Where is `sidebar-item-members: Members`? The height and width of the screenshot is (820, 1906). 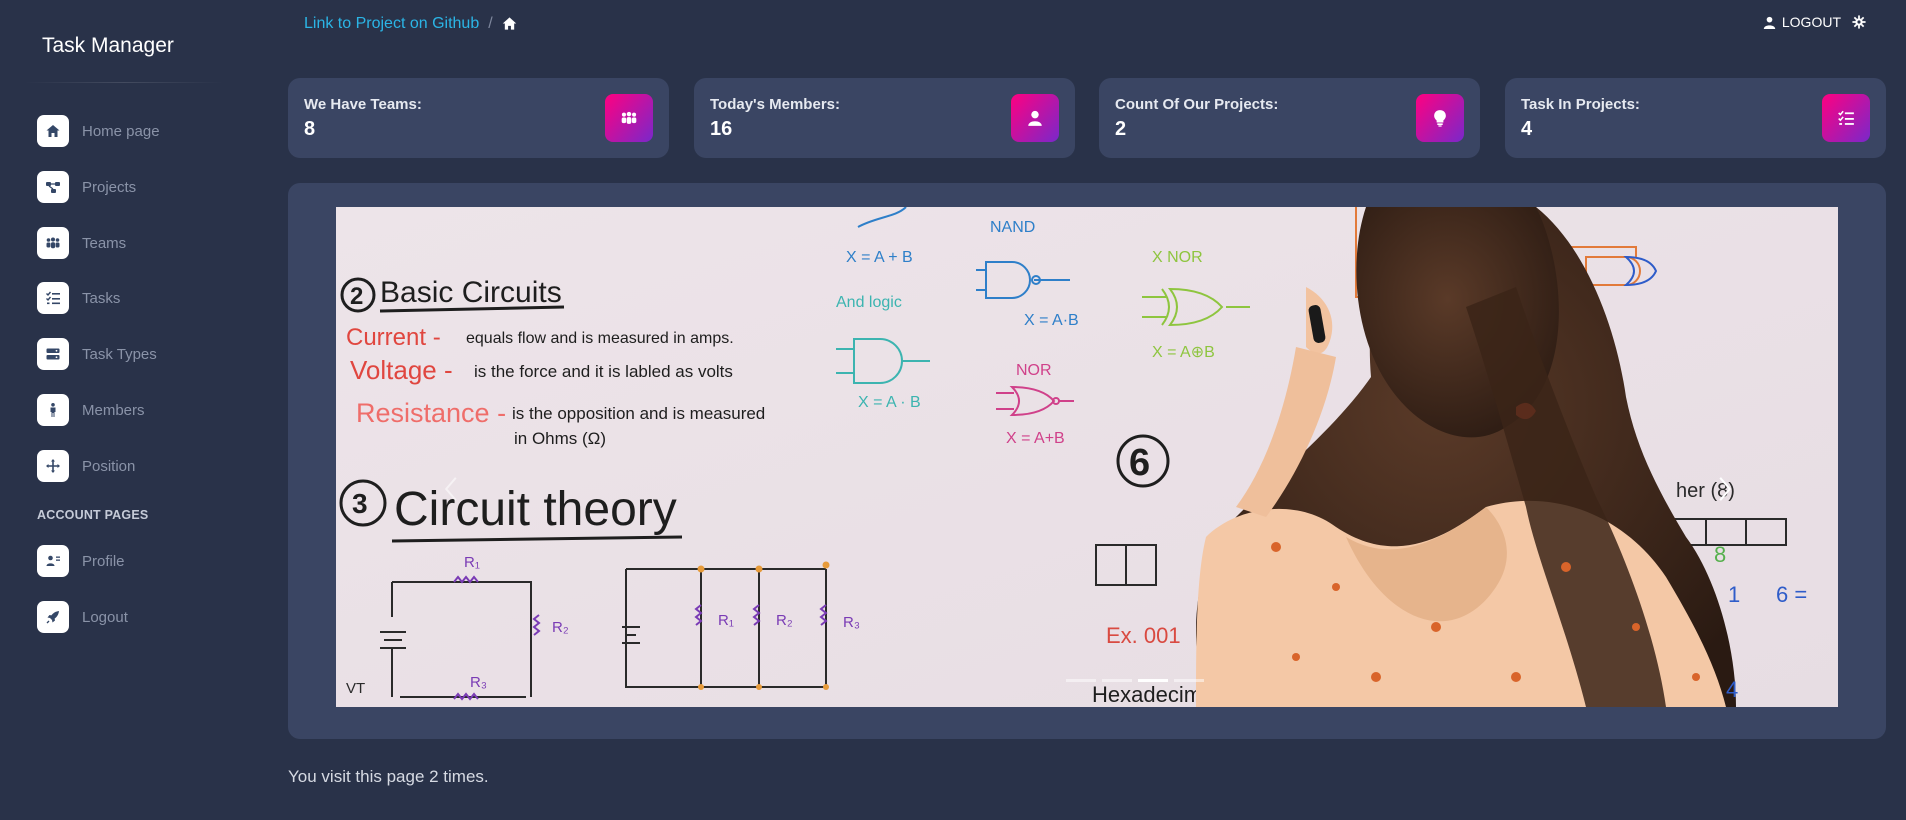 sidebar-item-members: Members is located at coordinates (91, 410).